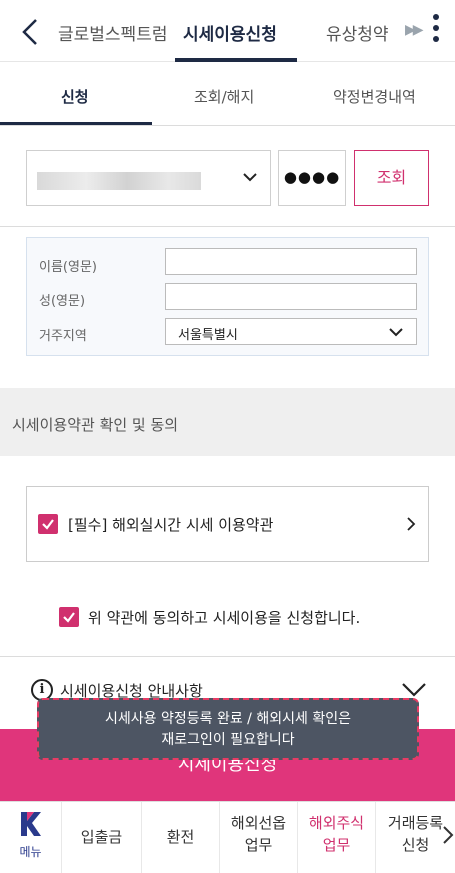  I want to click on tab-rights-offering: 유상청약, so click(357, 32).